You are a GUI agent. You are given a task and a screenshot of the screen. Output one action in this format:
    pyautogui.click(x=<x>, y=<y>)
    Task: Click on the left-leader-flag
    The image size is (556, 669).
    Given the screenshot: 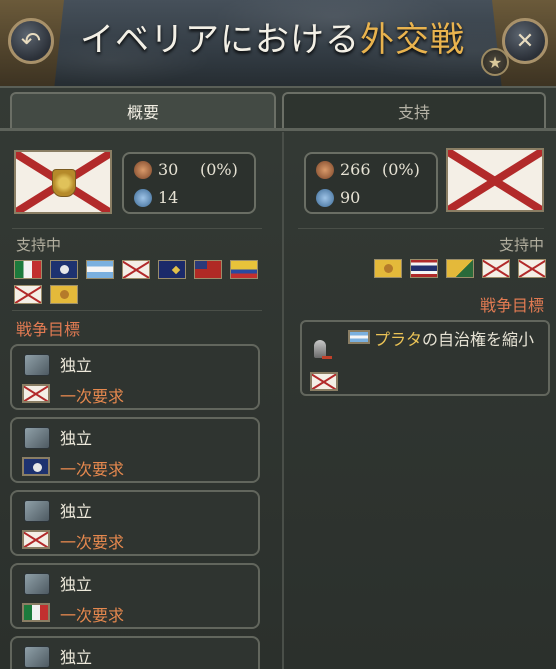 What is the action you would take?
    pyautogui.click(x=63, y=182)
    